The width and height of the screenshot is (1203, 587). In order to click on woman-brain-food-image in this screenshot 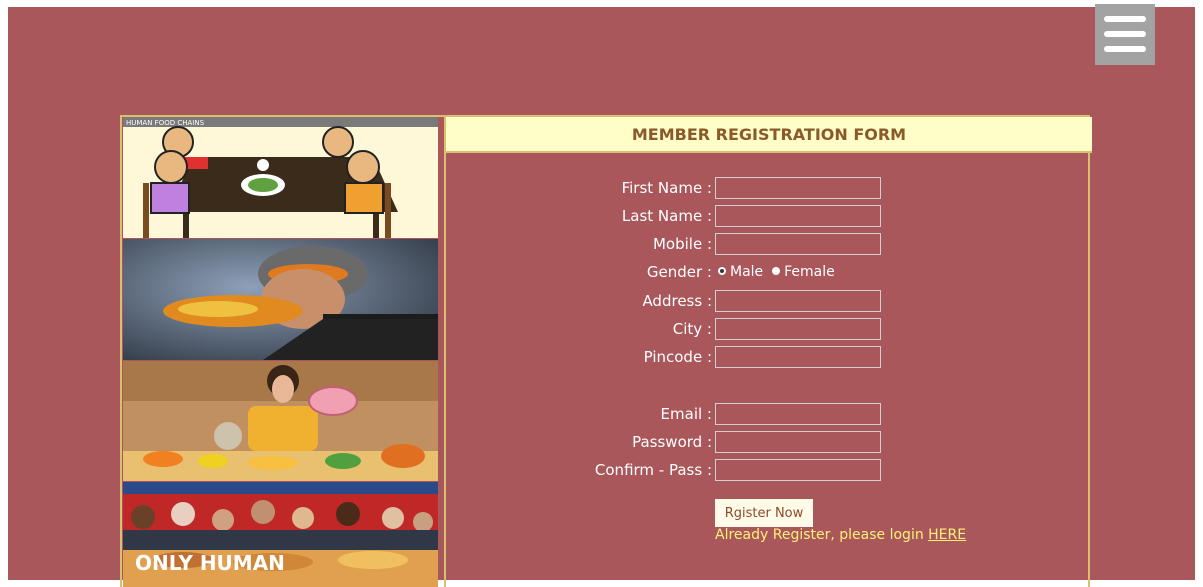, I will do `click(280, 421)`.